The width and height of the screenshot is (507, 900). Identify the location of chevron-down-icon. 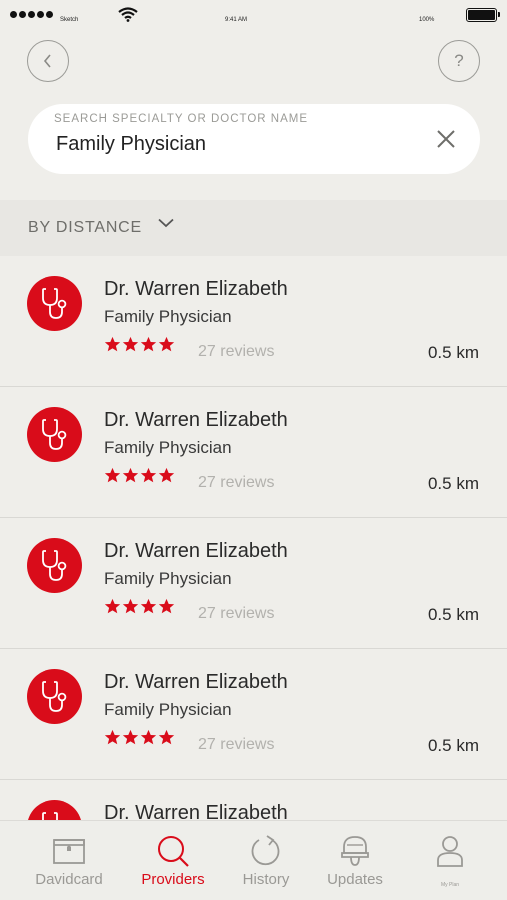
(166, 223).